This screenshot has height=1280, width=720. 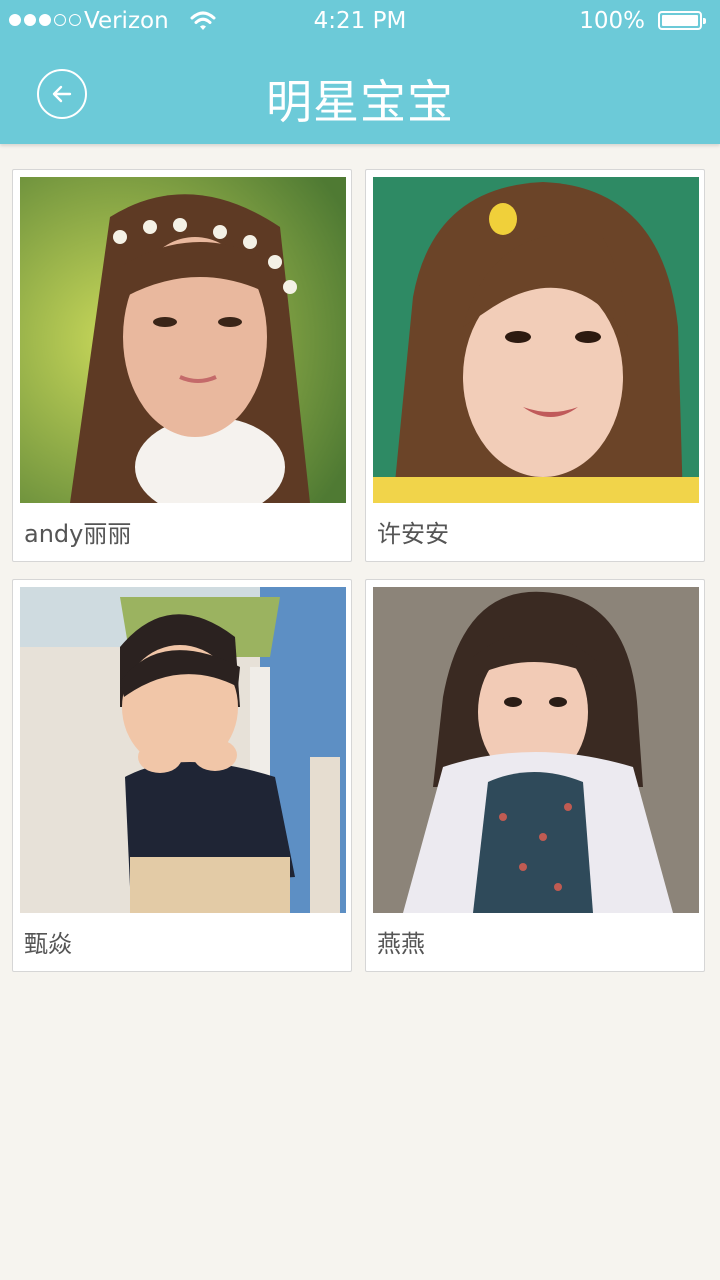 What do you see at coordinates (360, 72) in the screenshot?
I see `app-header: Verizon 4:21 PM 100% 明星宝宝` at bounding box center [360, 72].